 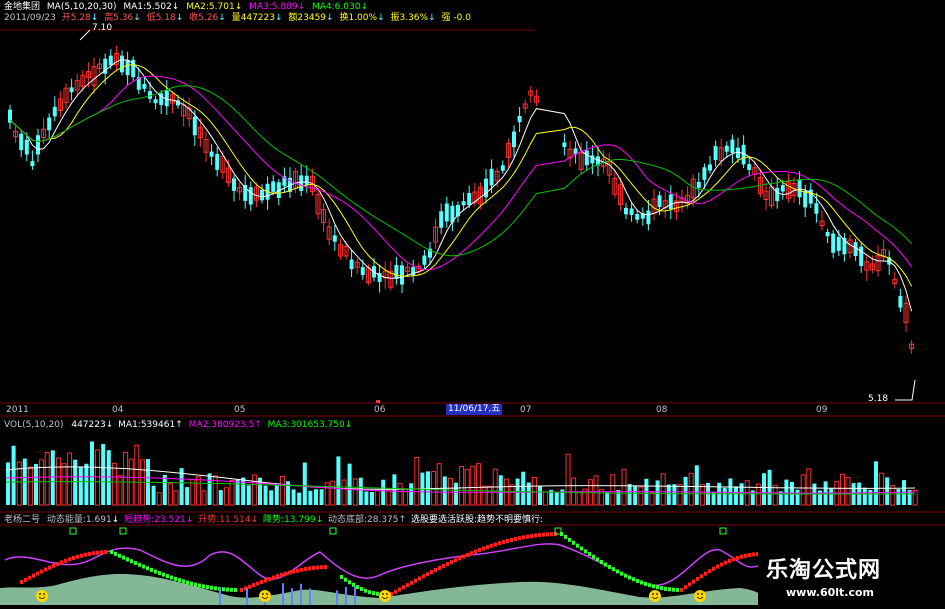 I want to click on indicator-name: 老杨二号, so click(x=22, y=520).